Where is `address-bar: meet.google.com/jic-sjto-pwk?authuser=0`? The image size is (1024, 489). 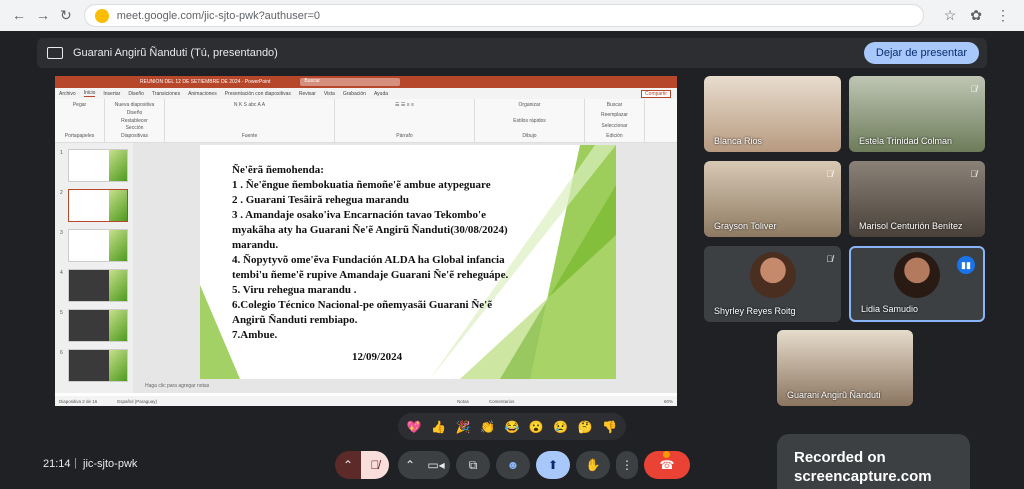
address-bar: meet.google.com/jic-sjto-pwk?authuser=0 is located at coordinates (503, 15).